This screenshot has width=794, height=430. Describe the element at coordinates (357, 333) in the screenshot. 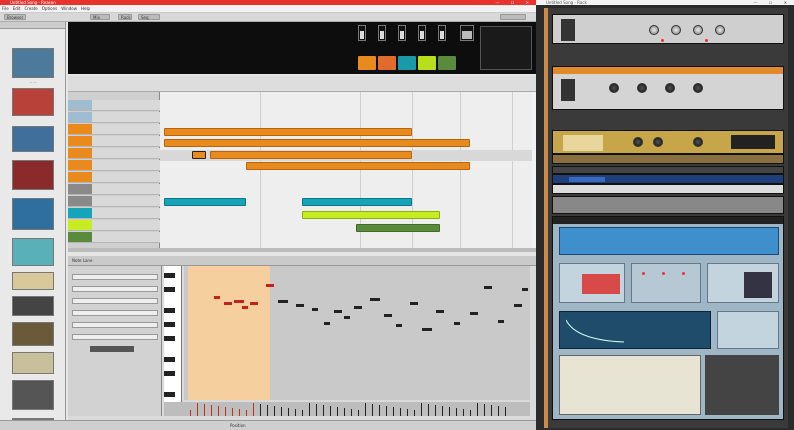

I see `note-grid` at that location.